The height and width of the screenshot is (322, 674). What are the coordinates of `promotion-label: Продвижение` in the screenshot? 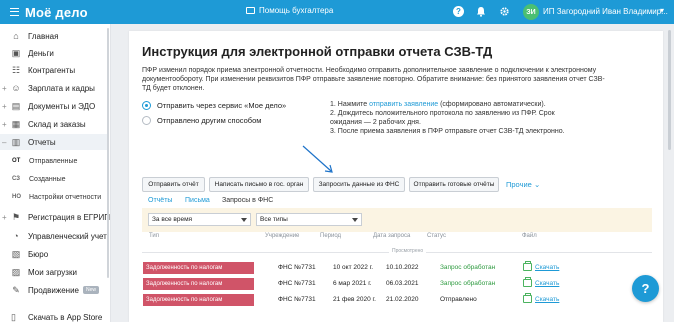 It's located at (53, 290).